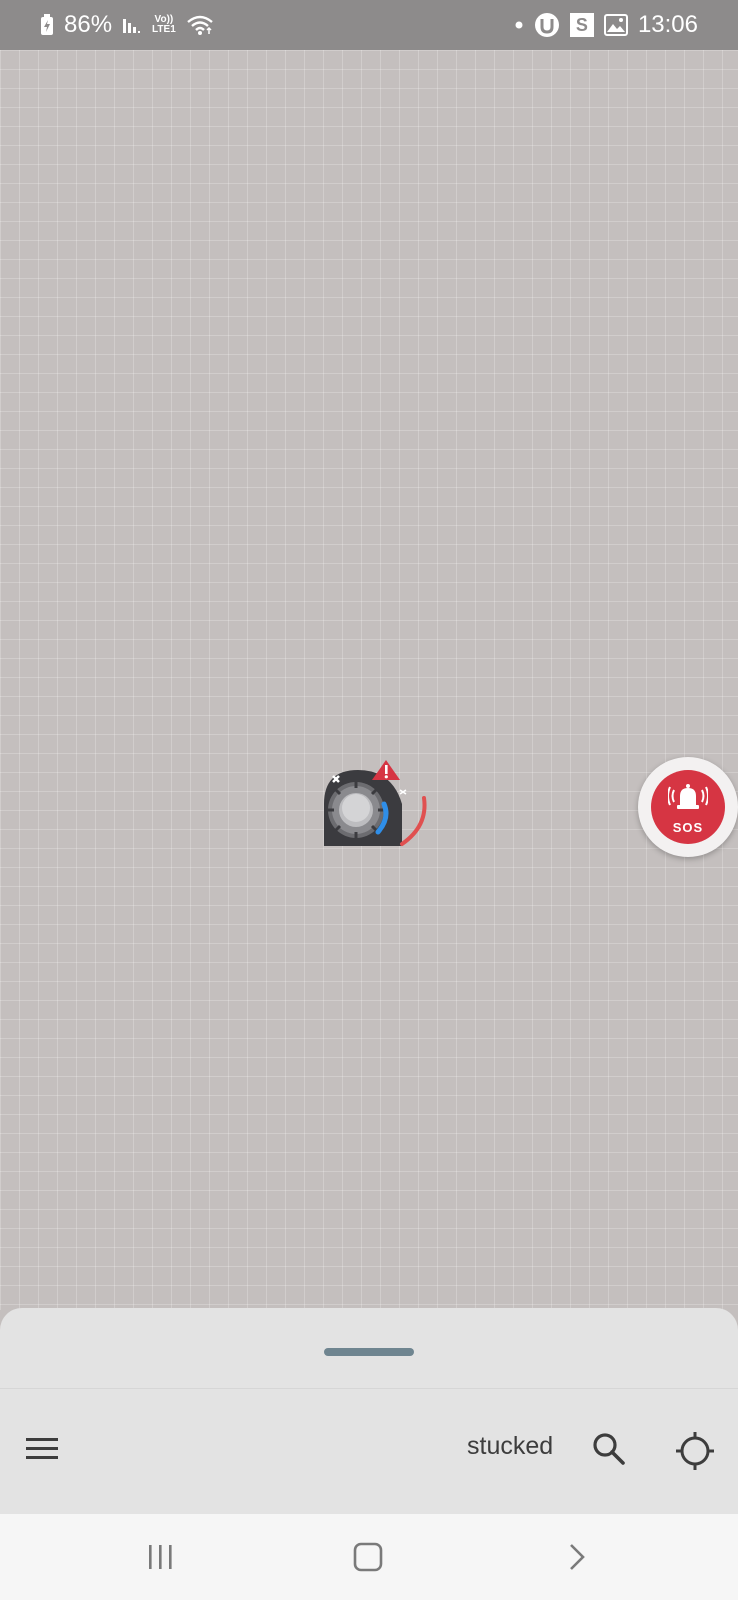 Image resolution: width=738 pixels, height=1600 pixels. I want to click on robot-marker, so click(378, 810).